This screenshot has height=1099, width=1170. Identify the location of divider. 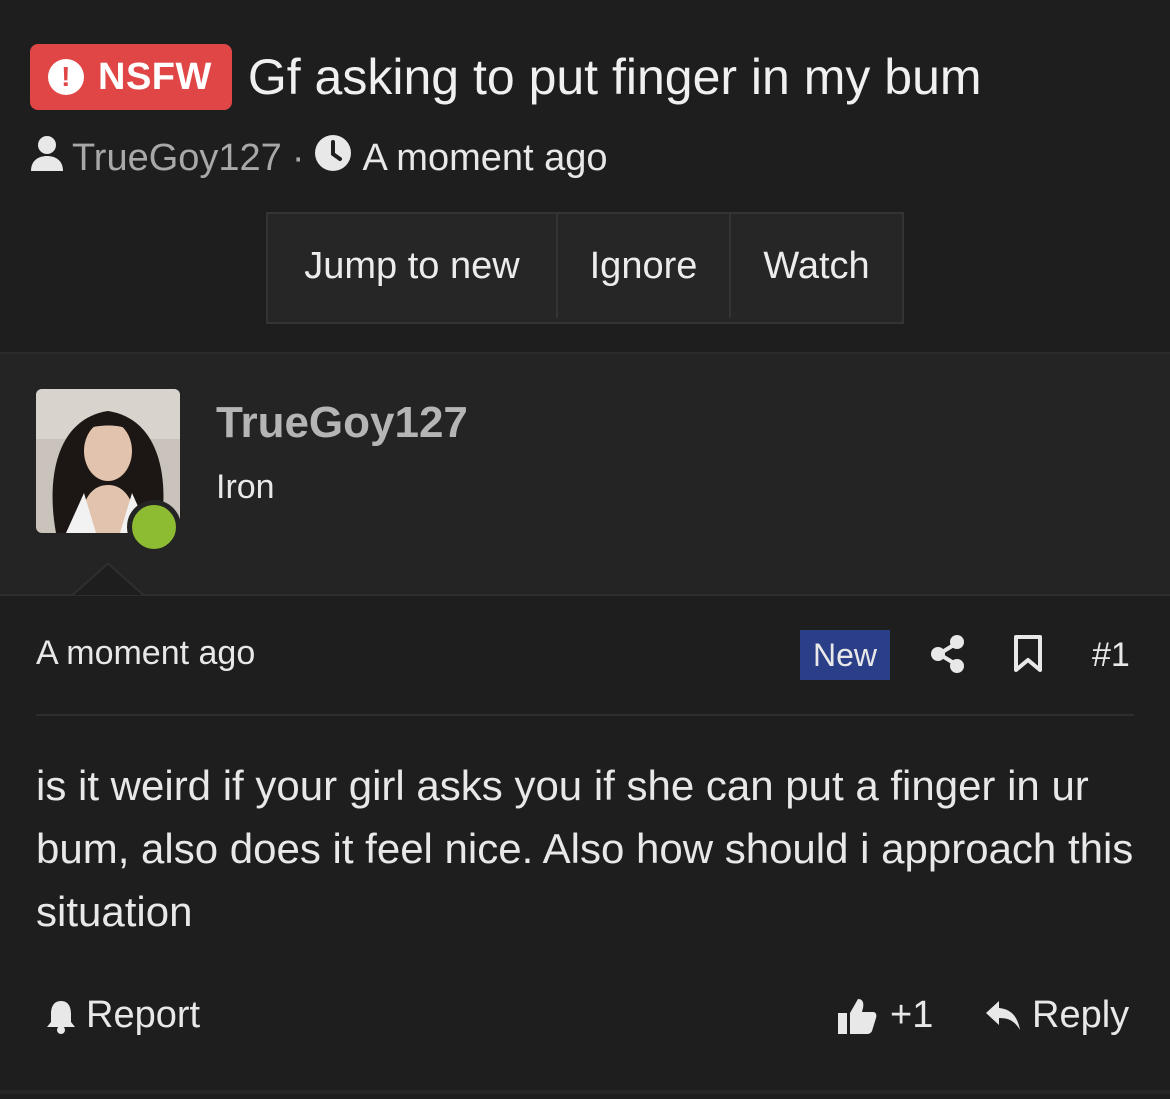
(585, 715).